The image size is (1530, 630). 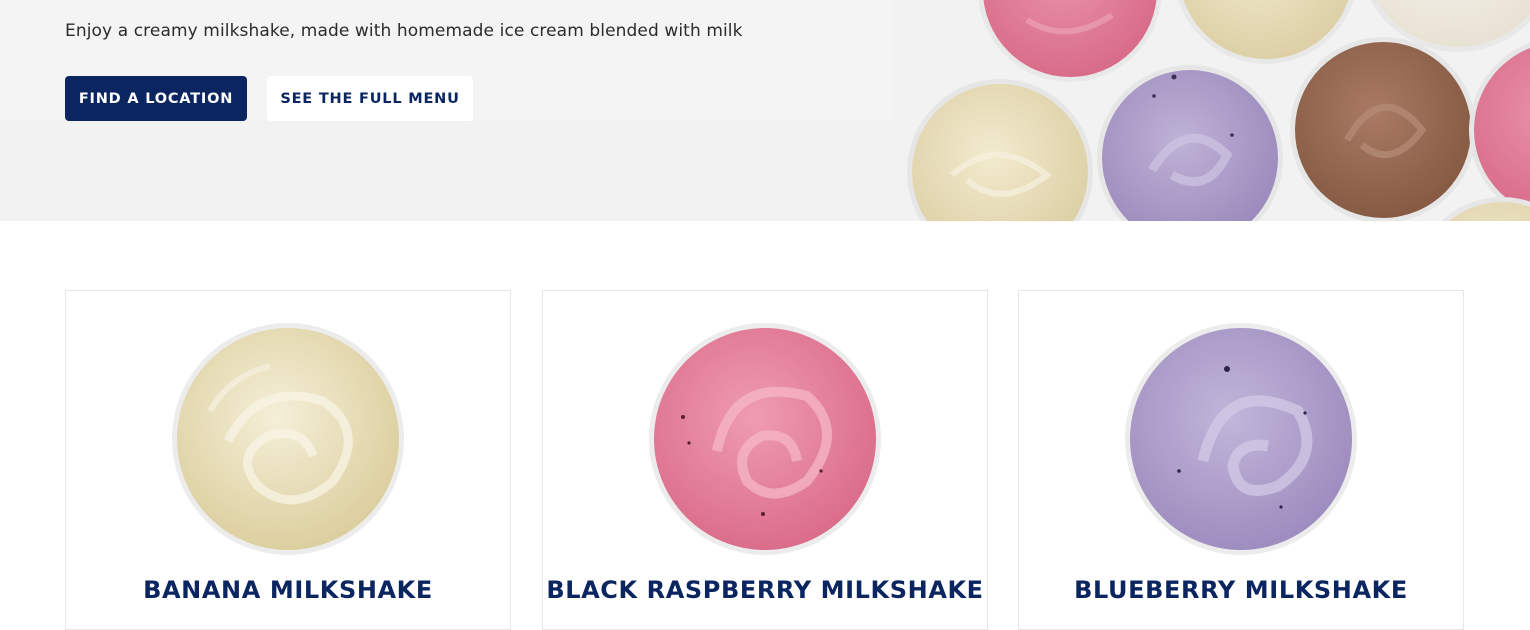 I want to click on product-title: BLACK RASPBERRY MILKSHAKE, so click(x=765, y=590).